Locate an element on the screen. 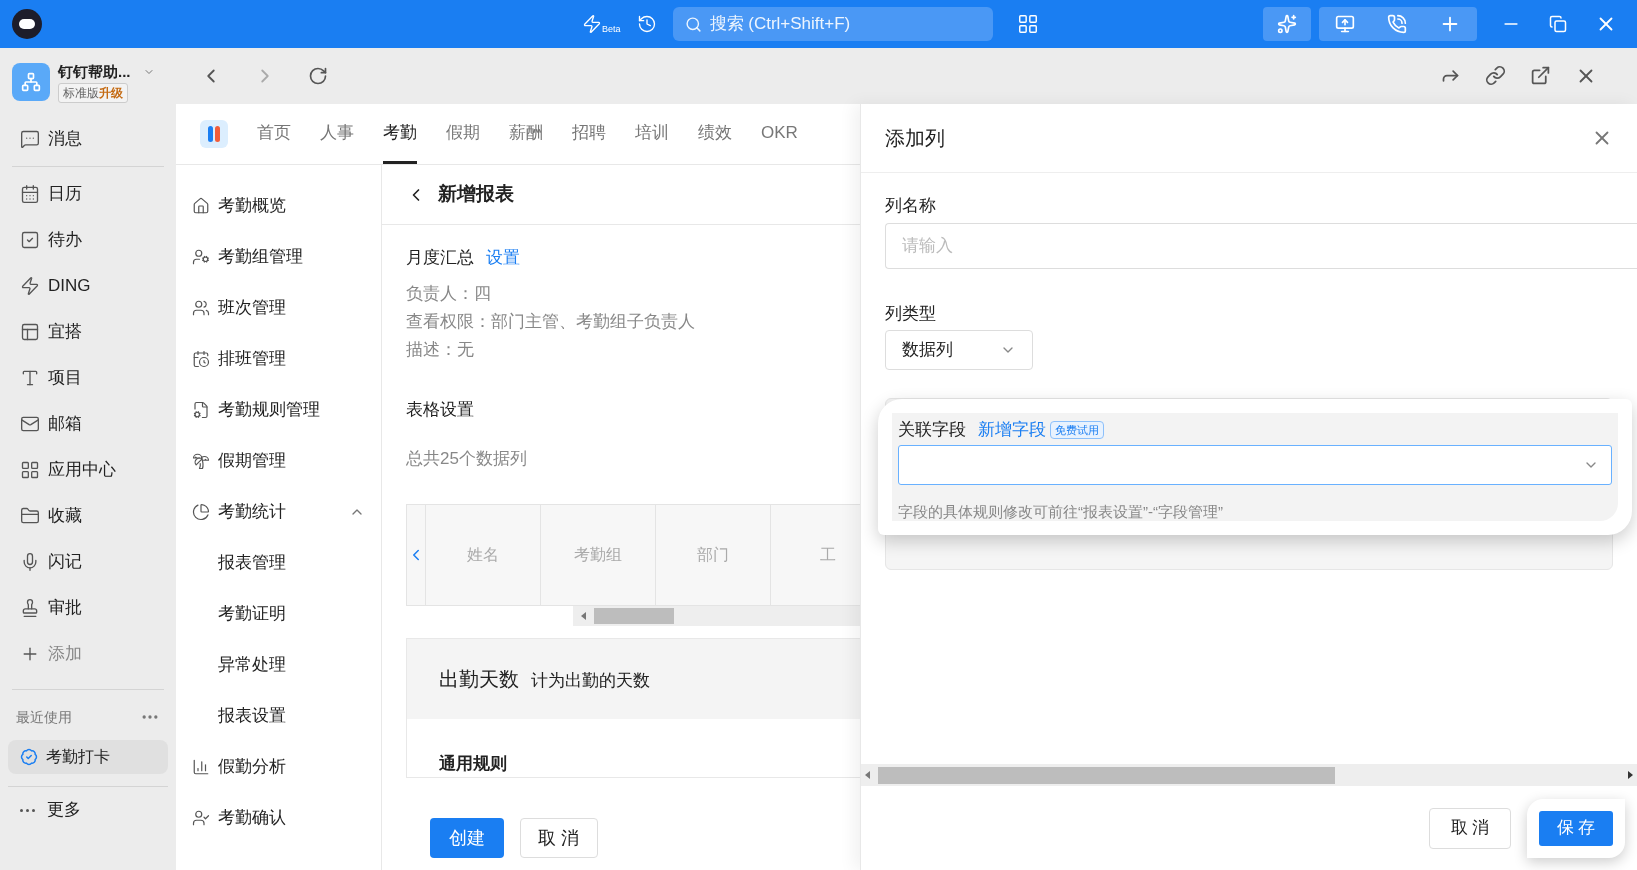  palm-tree-icon is located at coordinates (201, 460).